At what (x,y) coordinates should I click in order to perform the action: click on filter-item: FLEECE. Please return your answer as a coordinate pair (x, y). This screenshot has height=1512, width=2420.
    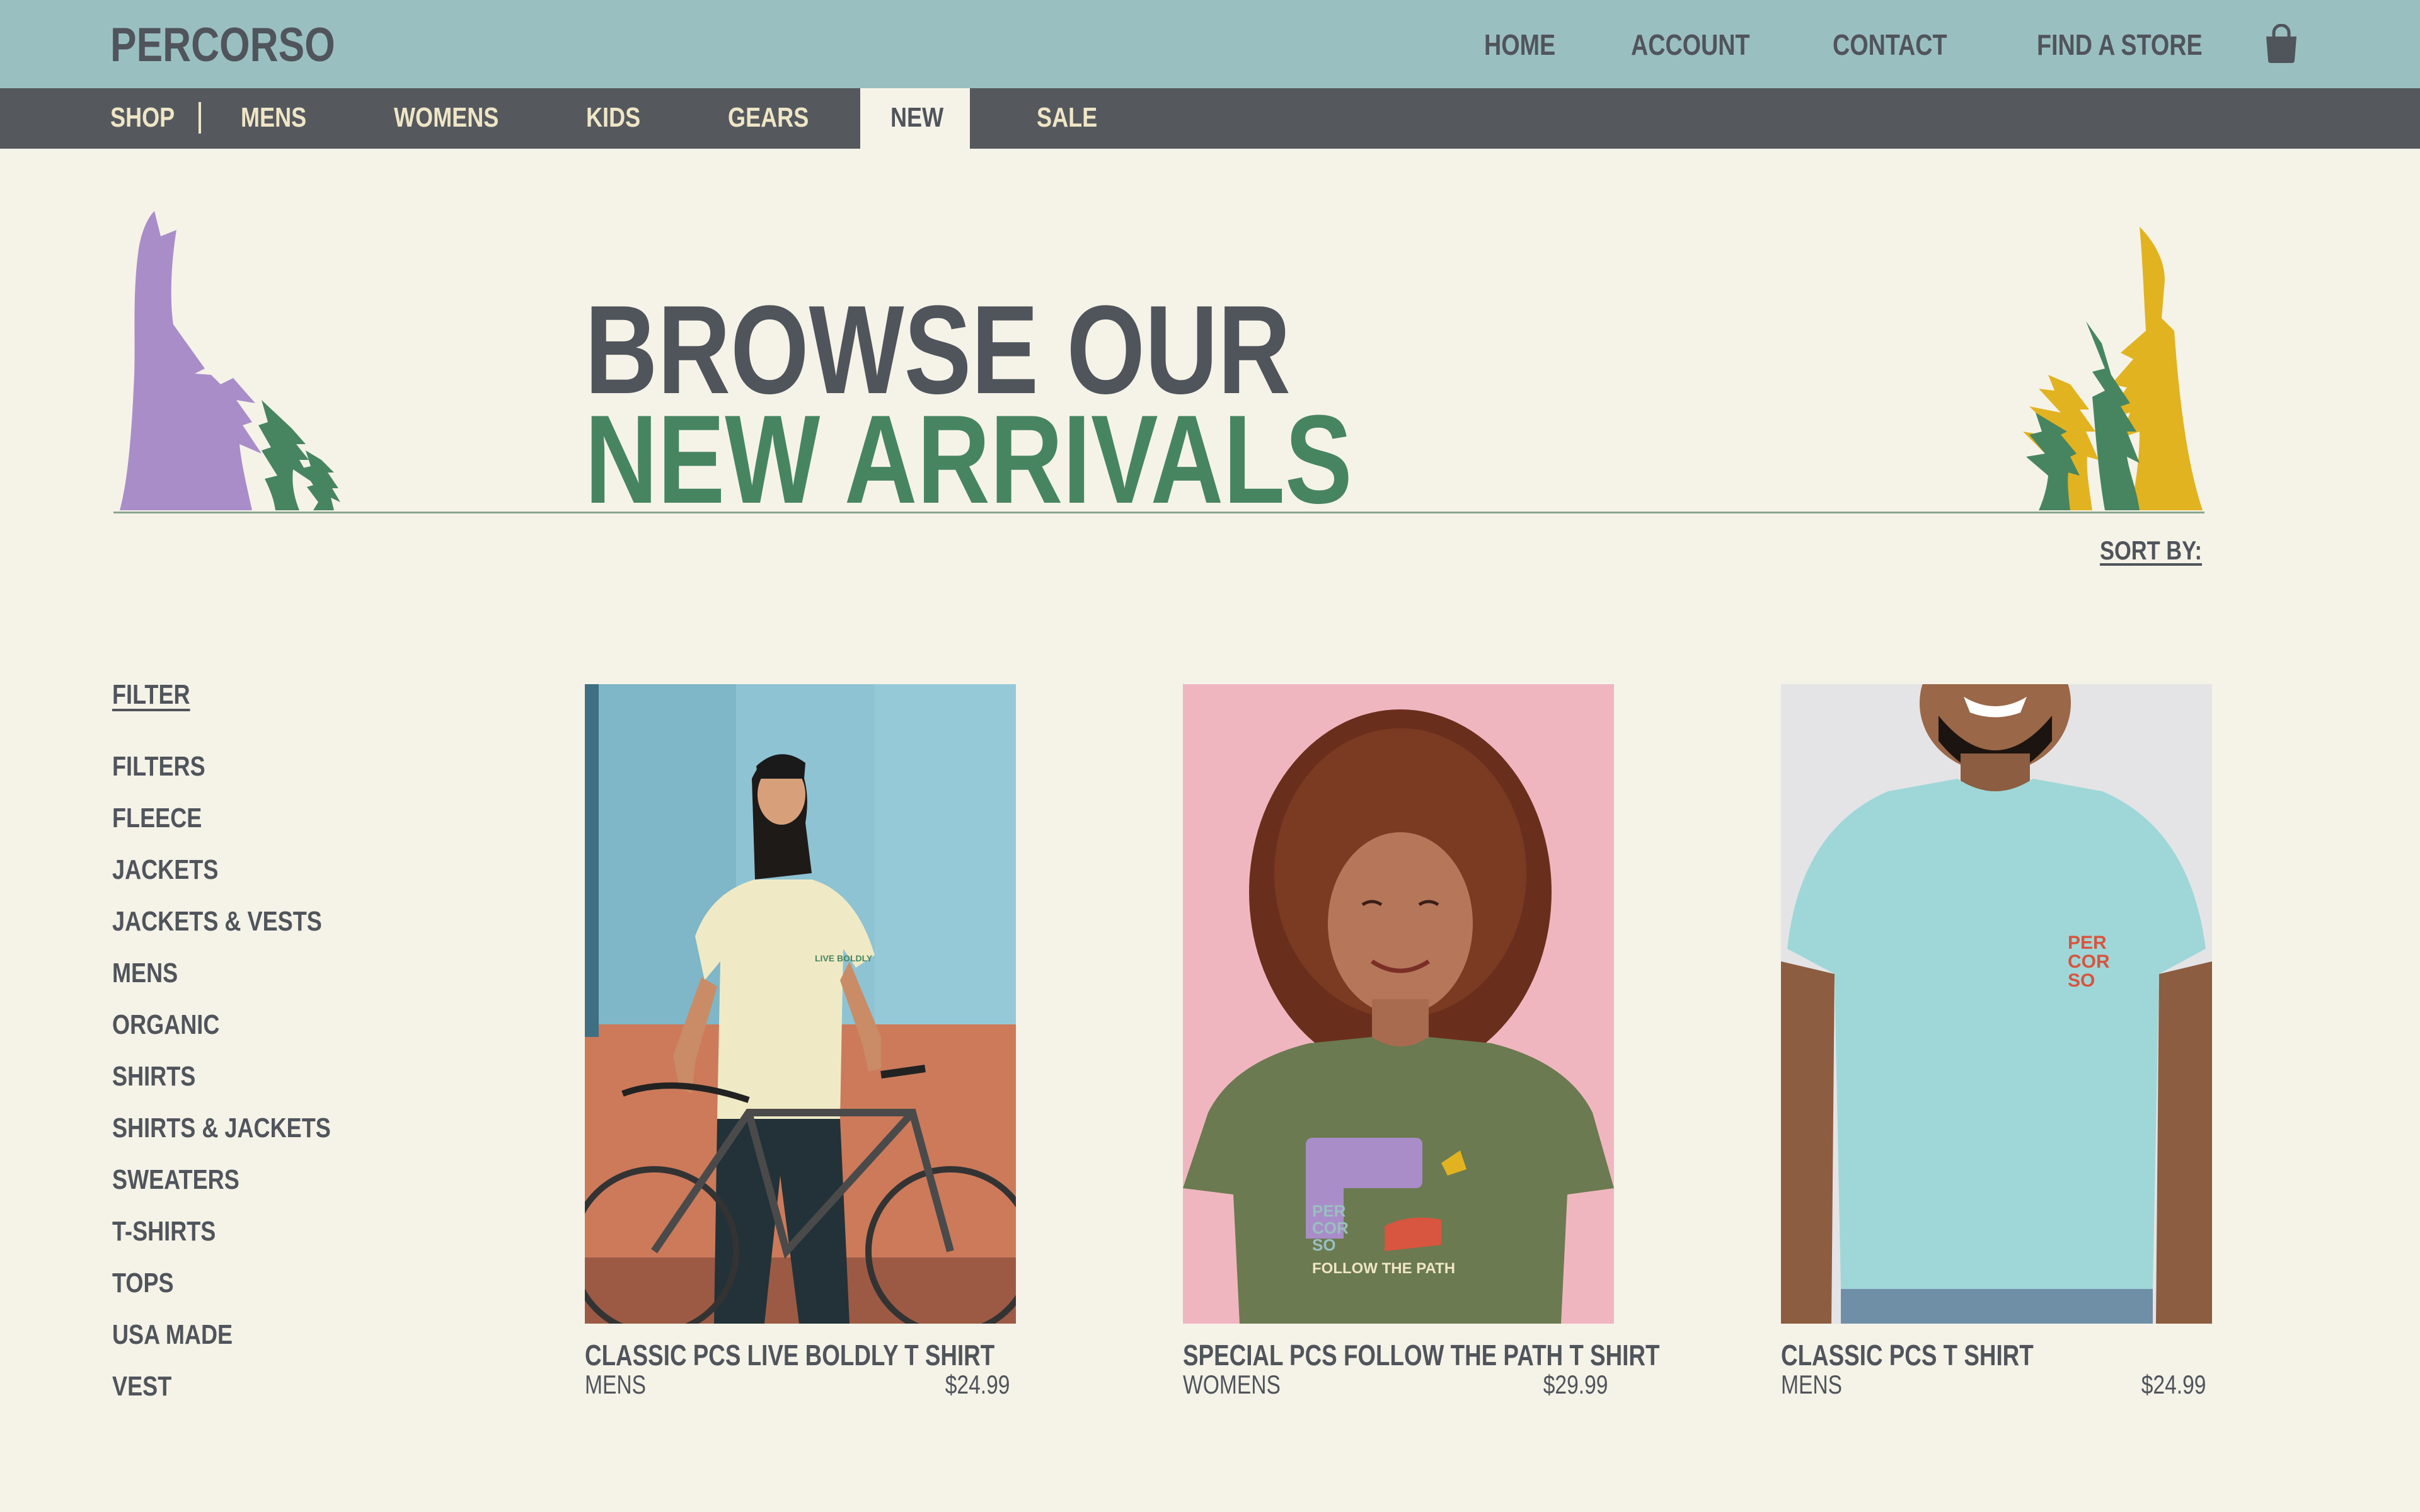
    Looking at the image, I should click on (222, 828).